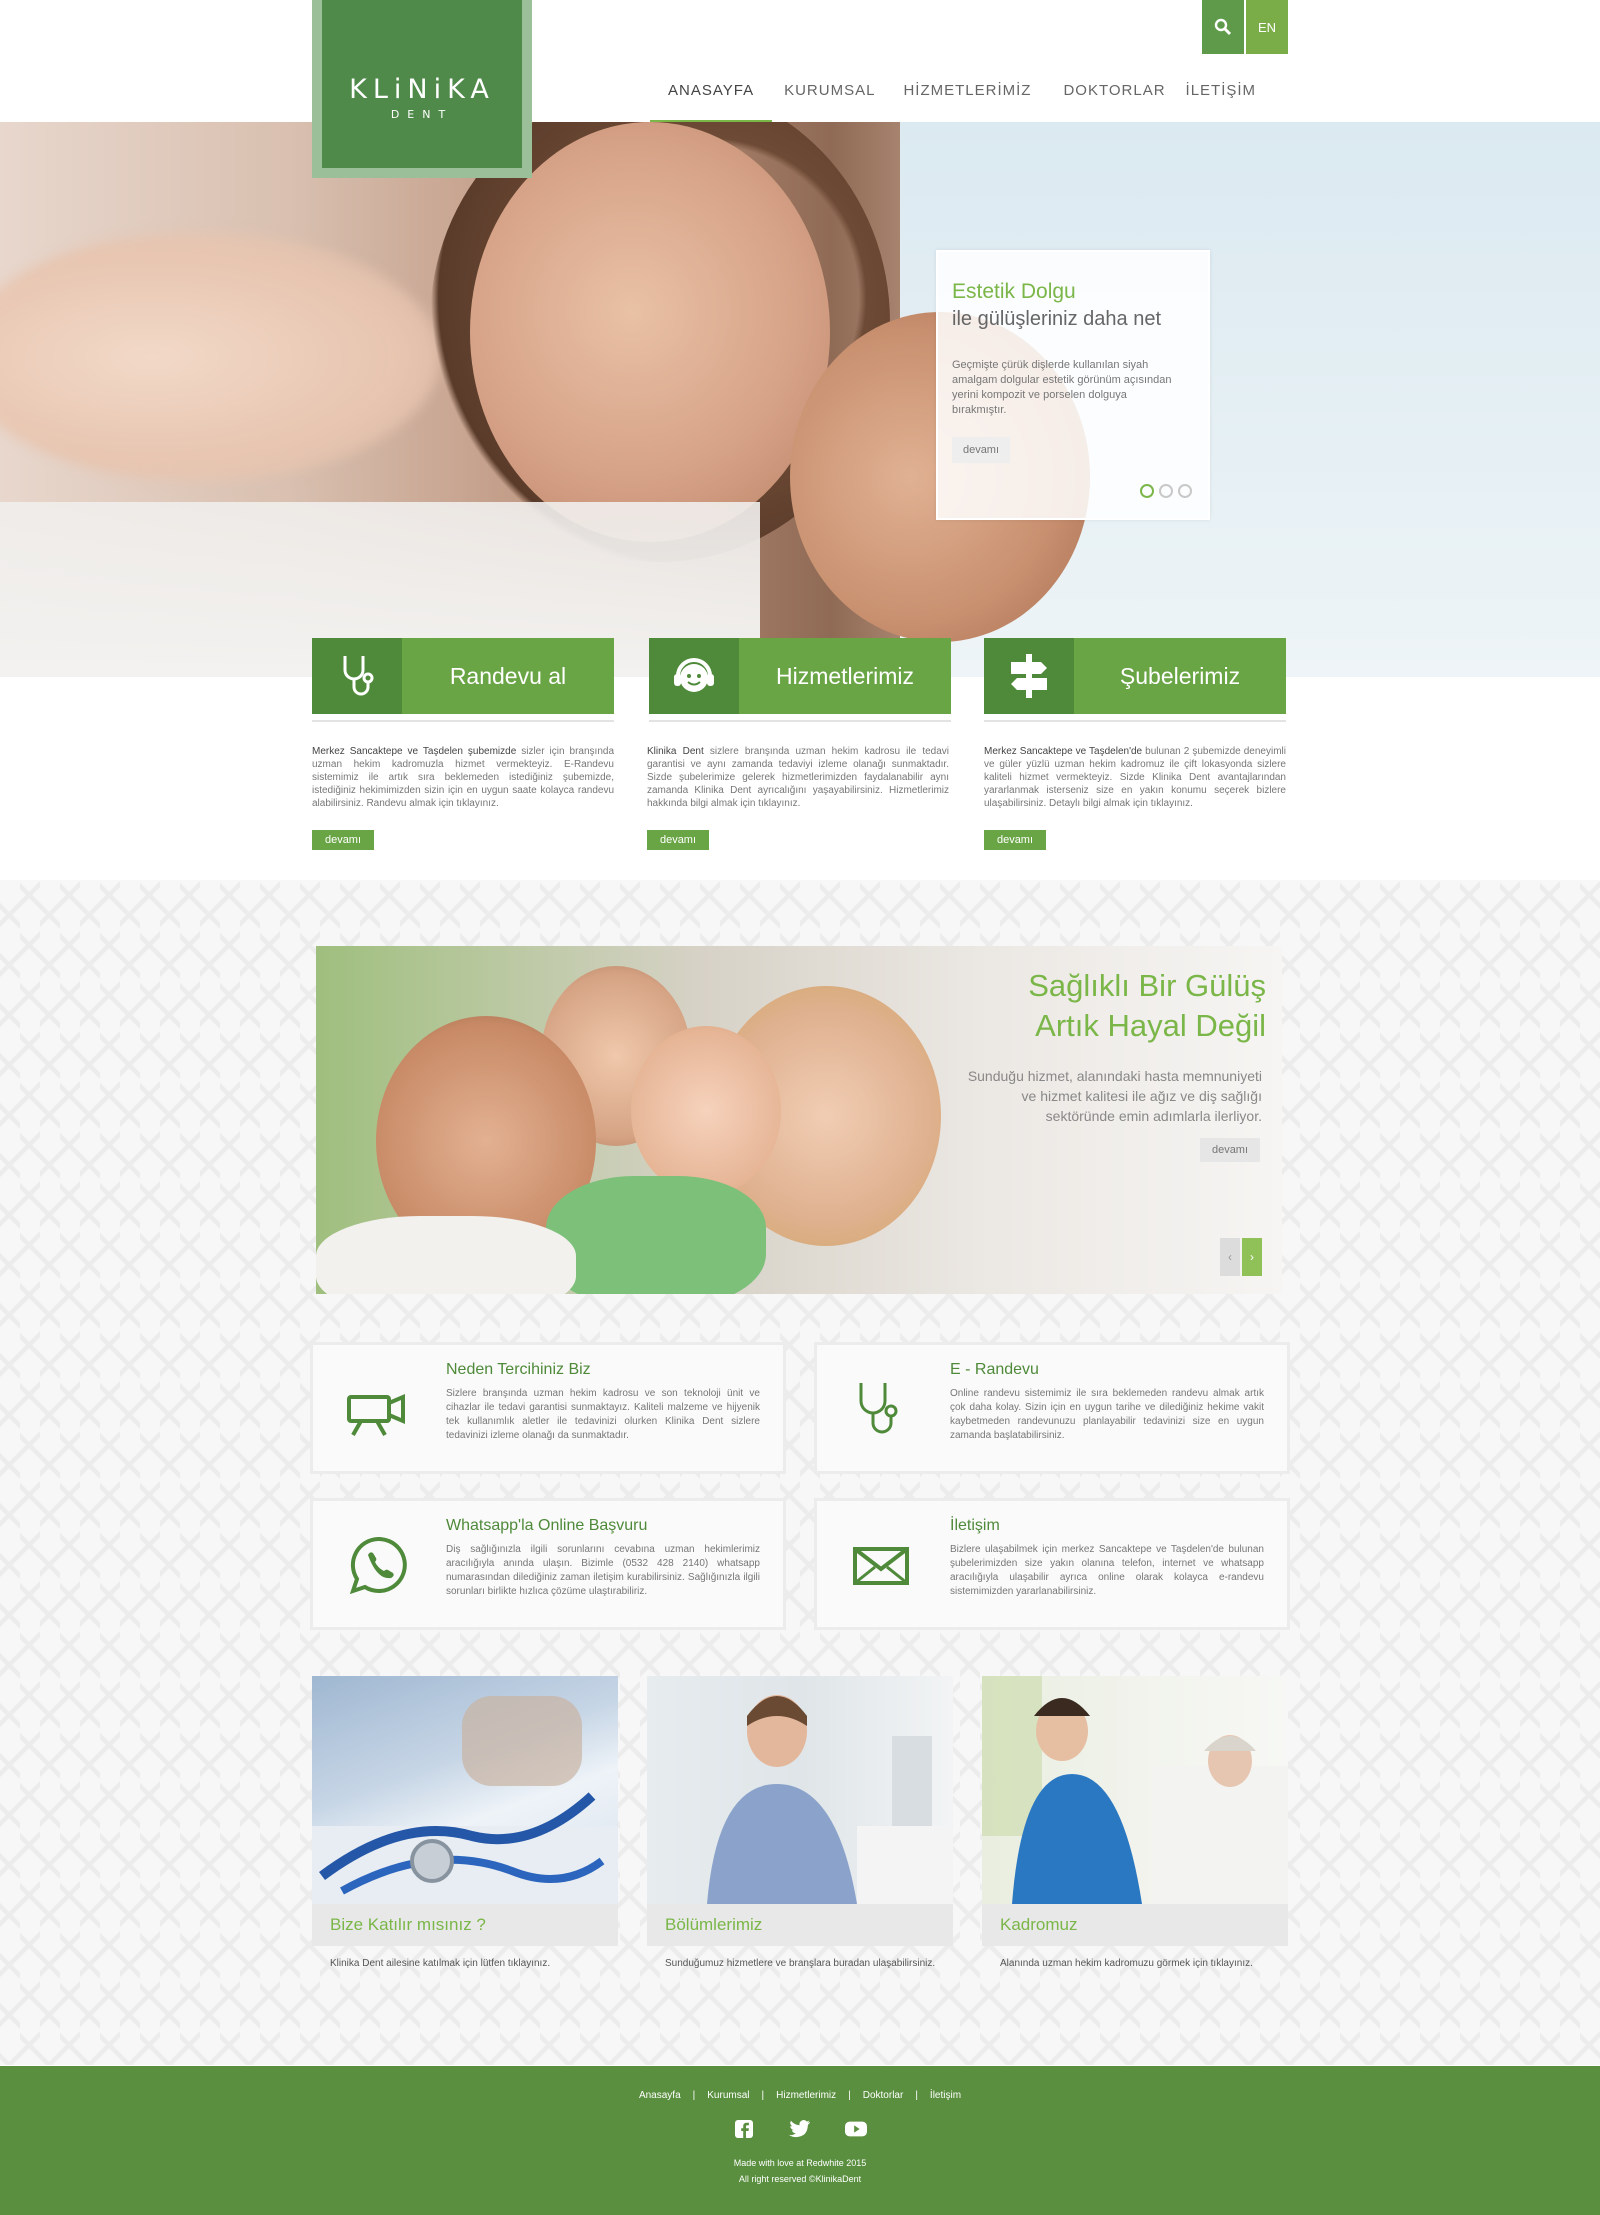 Image resolution: width=1600 pixels, height=2215 pixels. I want to click on logo-main-text: KLiNiKA, so click(422, 89).